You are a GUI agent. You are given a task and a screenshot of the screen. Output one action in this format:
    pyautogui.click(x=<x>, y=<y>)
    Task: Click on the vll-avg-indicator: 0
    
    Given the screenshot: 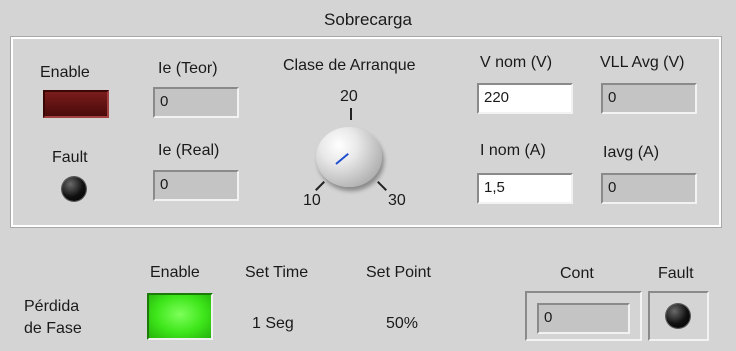 What is the action you would take?
    pyautogui.click(x=649, y=98)
    